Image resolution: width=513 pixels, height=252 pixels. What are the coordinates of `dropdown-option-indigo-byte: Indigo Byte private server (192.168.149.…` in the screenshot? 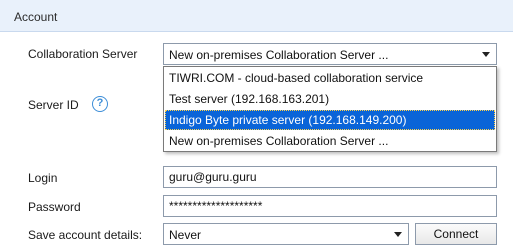 It's located at (330, 120).